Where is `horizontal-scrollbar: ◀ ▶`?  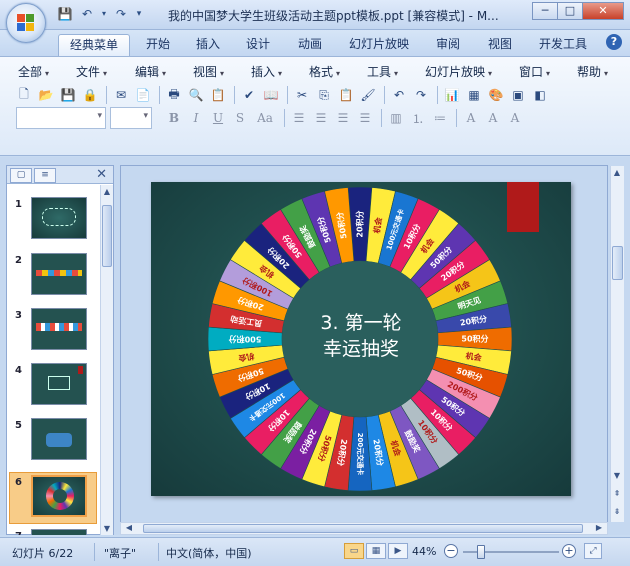
horizontal-scrollbar: ◀ ▶ is located at coordinates (364, 528).